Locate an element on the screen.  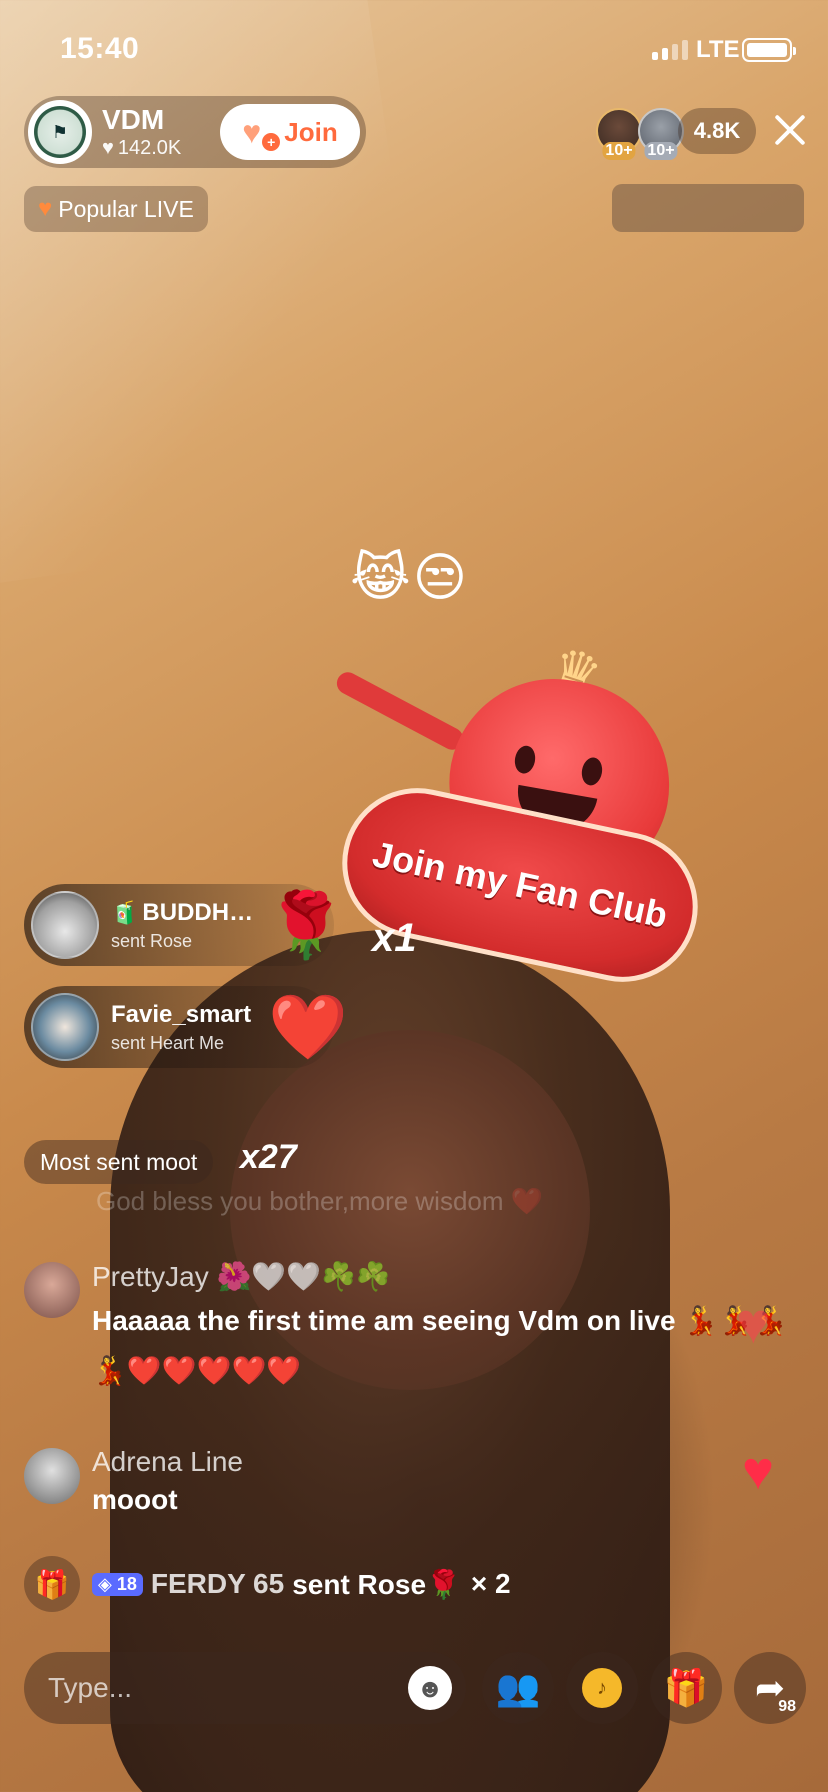
battery-icon is located at coordinates (769, 50).